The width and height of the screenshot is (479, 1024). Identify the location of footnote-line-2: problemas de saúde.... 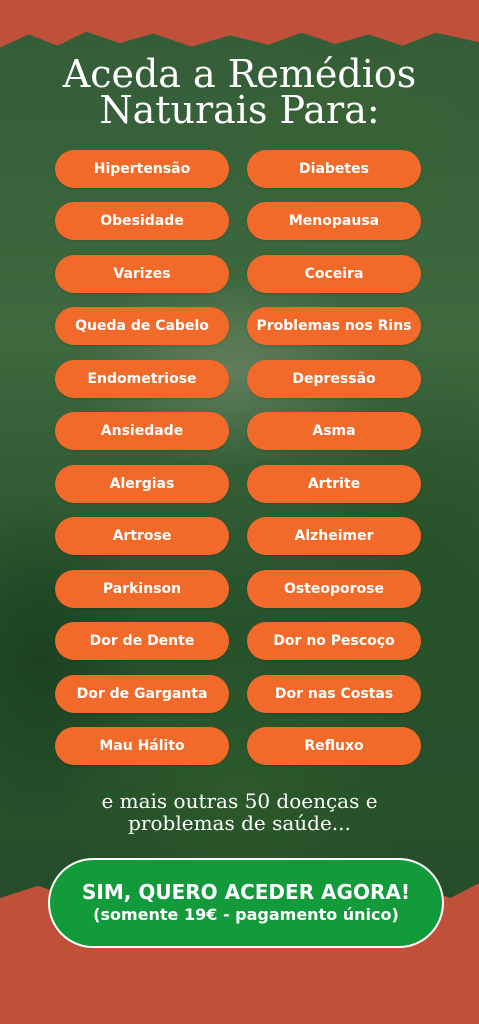
(239, 823).